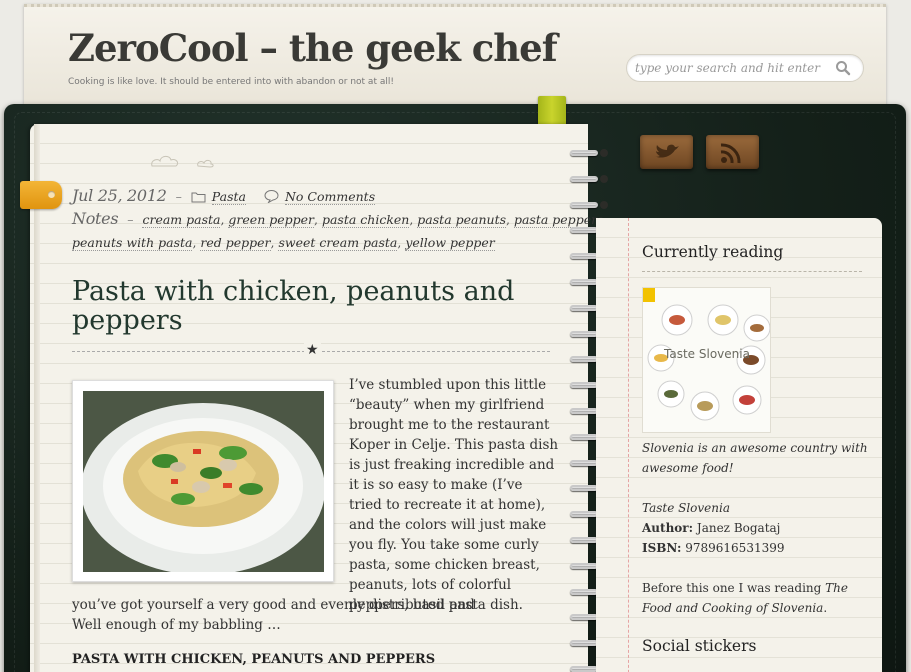 Image resolution: width=911 pixels, height=672 pixels. Describe the element at coordinates (752, 271) in the screenshot. I see `widget-divider` at that location.